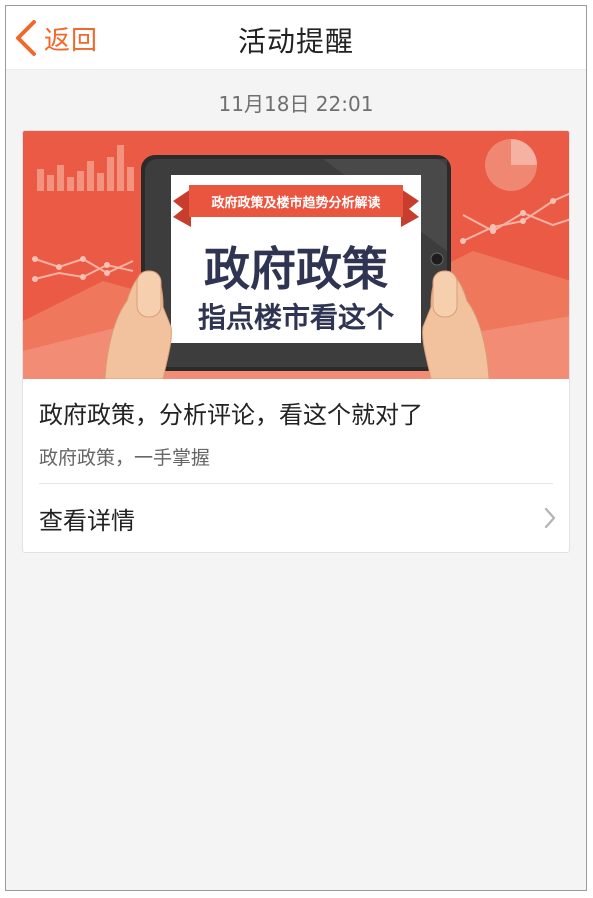 Image resolution: width=593 pixels, height=898 pixels. I want to click on view-details-button: 查看详情, so click(296, 518).